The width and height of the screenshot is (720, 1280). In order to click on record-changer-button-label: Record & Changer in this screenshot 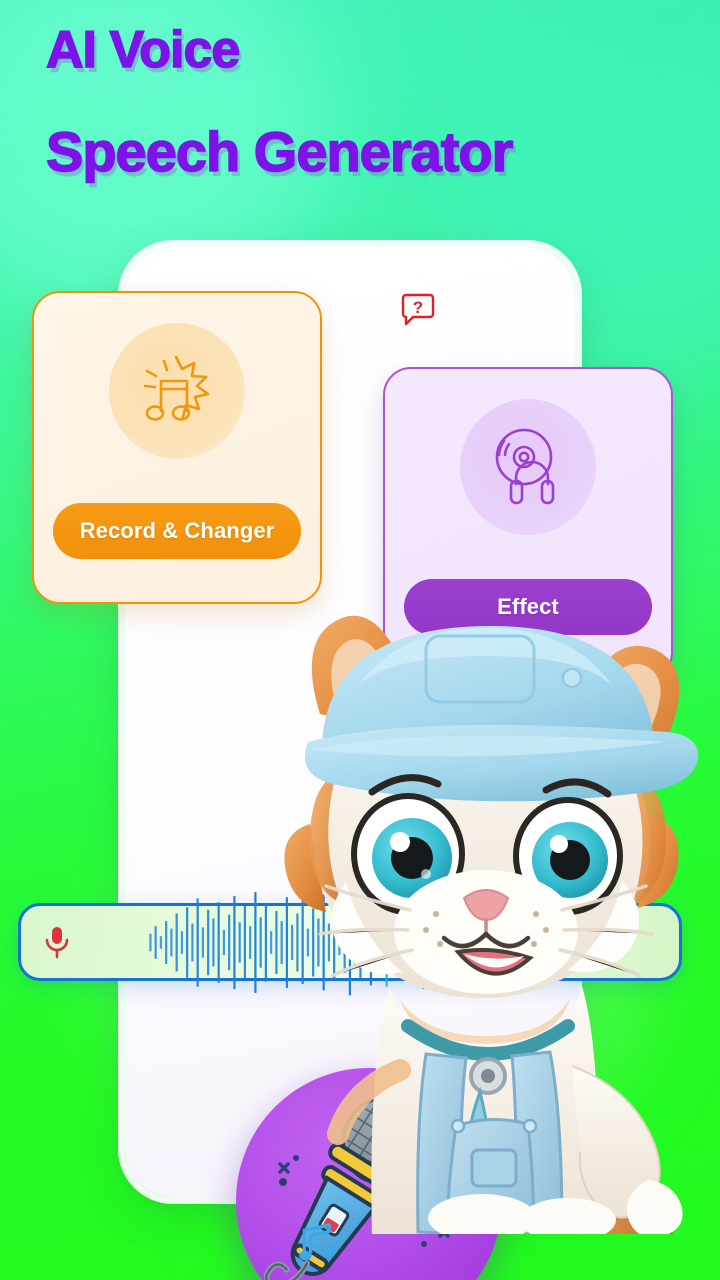, I will do `click(177, 530)`.